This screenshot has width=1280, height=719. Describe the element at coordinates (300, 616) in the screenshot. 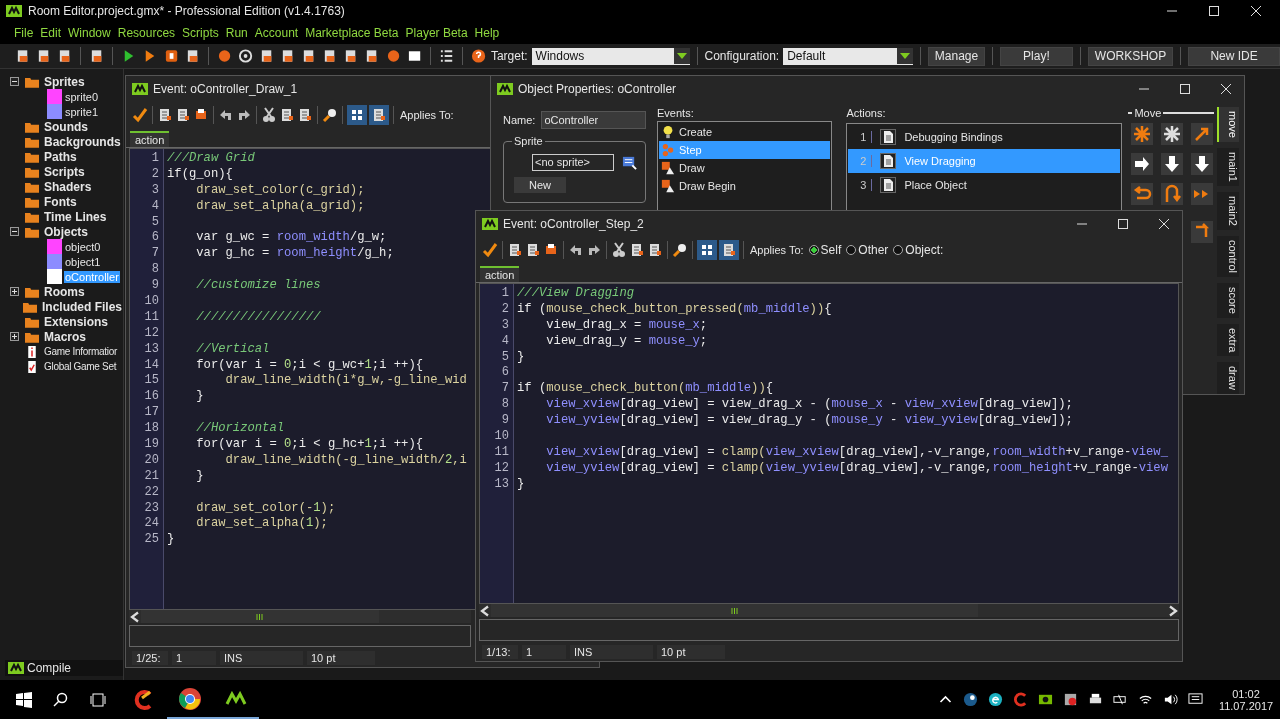

I see `horizontal-scrollbar` at that location.